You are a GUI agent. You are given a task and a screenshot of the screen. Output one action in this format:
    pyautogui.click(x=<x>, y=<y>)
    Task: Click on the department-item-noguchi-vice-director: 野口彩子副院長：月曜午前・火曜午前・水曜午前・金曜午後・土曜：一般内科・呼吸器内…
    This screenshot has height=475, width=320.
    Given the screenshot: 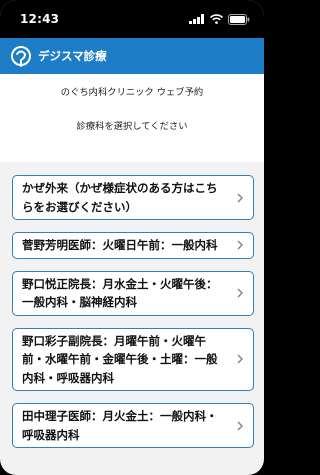 What is the action you would take?
    pyautogui.click(x=133, y=359)
    